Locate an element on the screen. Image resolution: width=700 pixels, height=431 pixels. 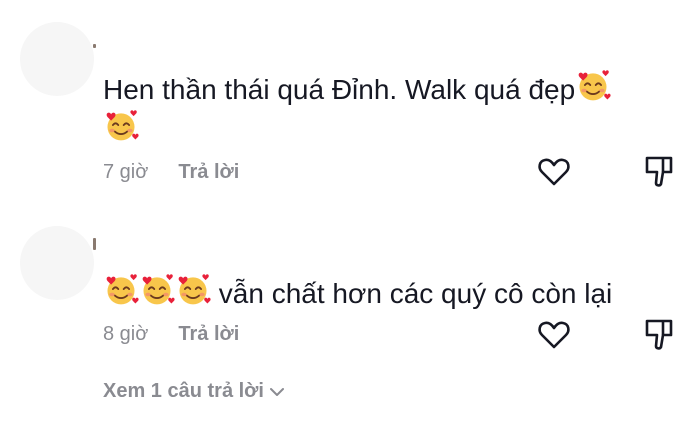
comment-text-line: vẫn chất hơn các quý cô còn lại is located at coordinates (415, 293).